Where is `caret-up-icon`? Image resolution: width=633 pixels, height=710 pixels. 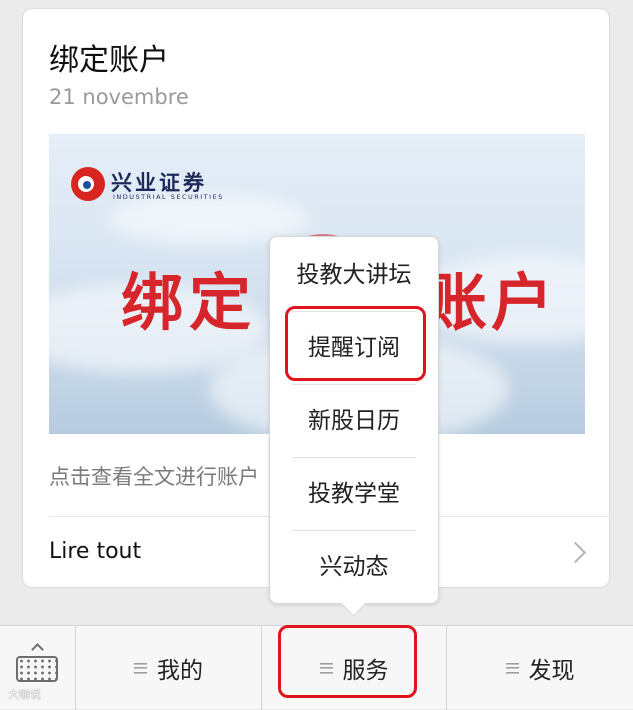 caret-up-icon is located at coordinates (37, 649).